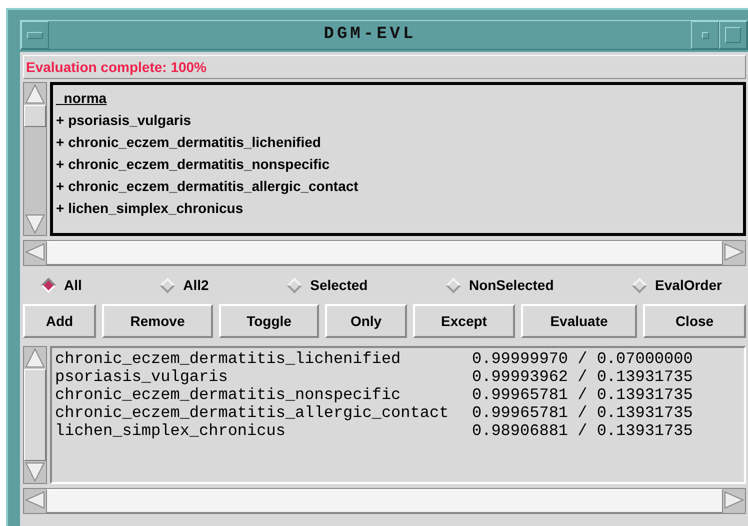  What do you see at coordinates (511, 285) in the screenshot?
I see `radio-label: NonSelected` at bounding box center [511, 285].